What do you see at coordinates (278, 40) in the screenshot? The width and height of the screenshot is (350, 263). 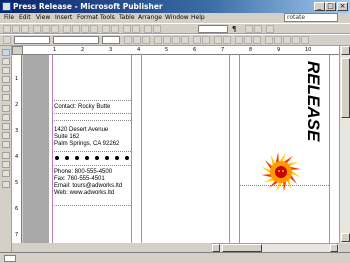 I see `dash-style-icon` at bounding box center [278, 40].